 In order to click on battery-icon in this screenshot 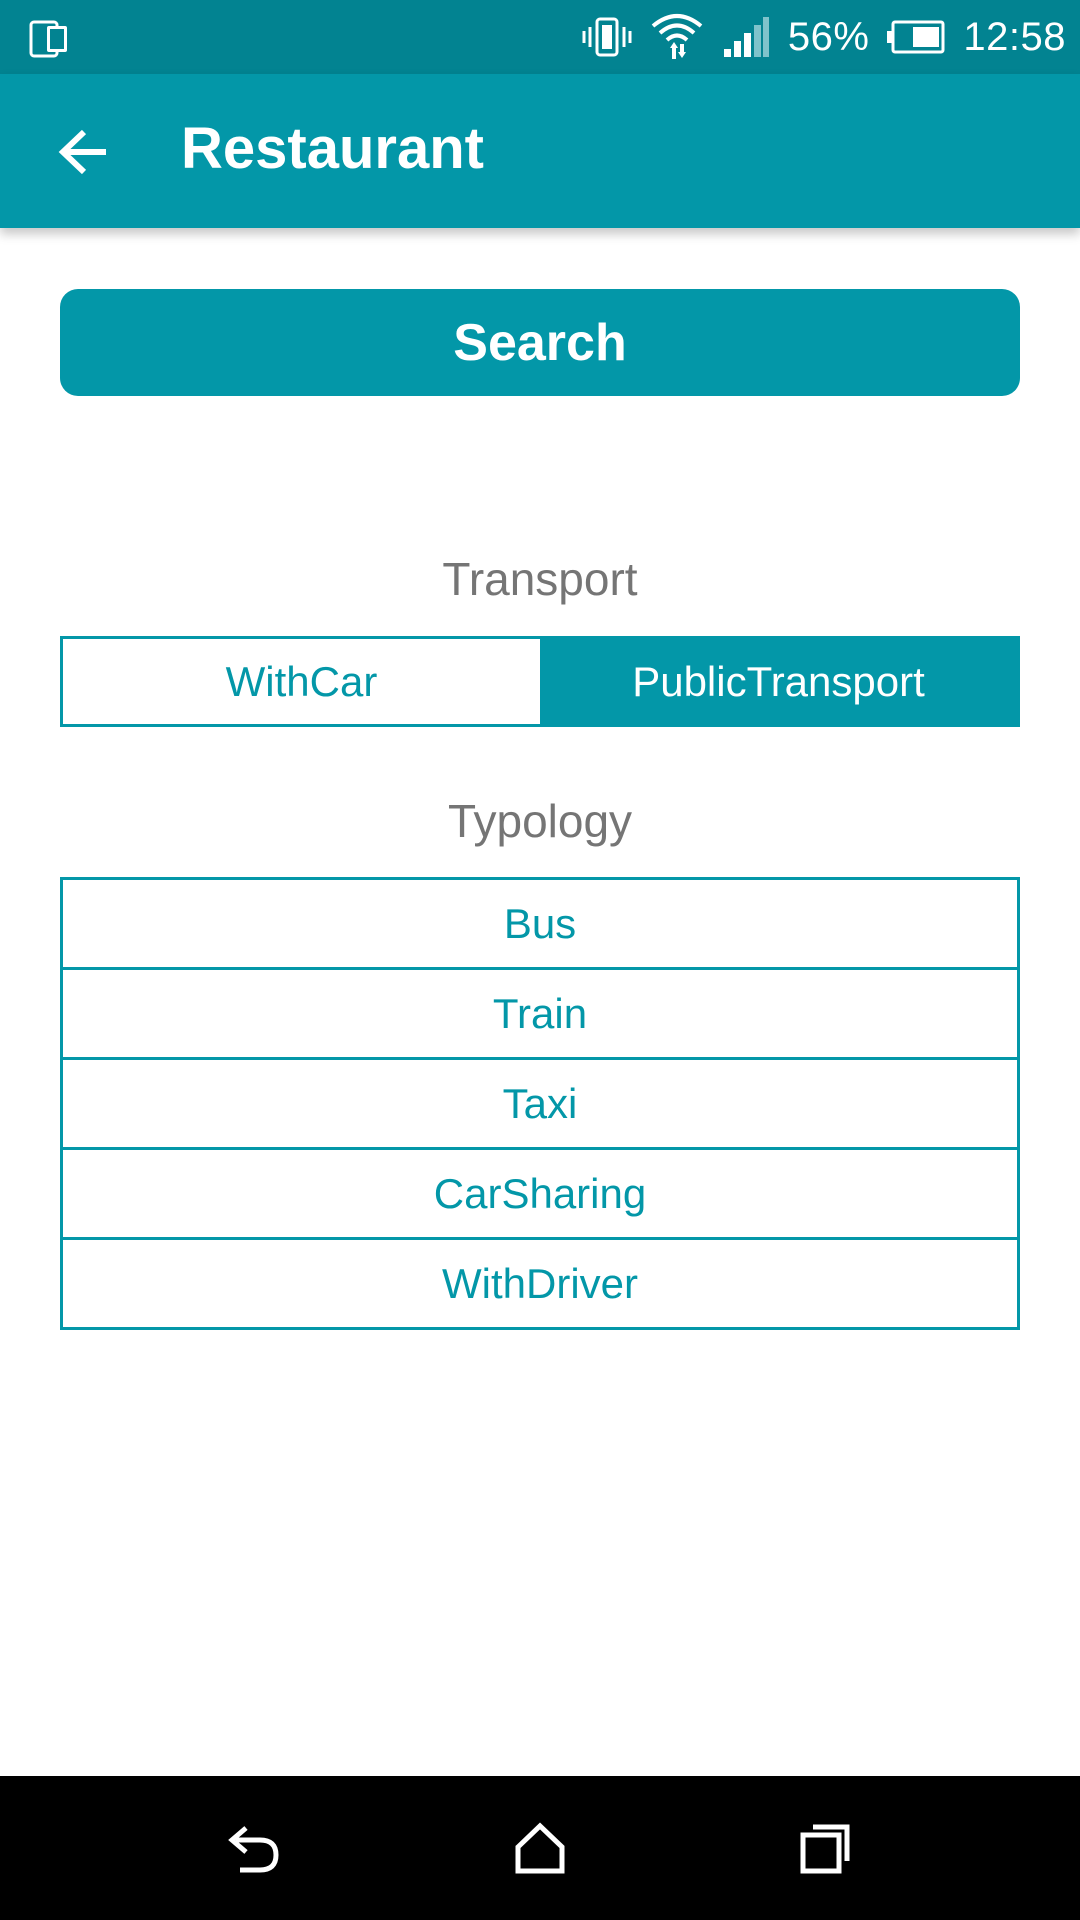, I will do `click(916, 37)`.